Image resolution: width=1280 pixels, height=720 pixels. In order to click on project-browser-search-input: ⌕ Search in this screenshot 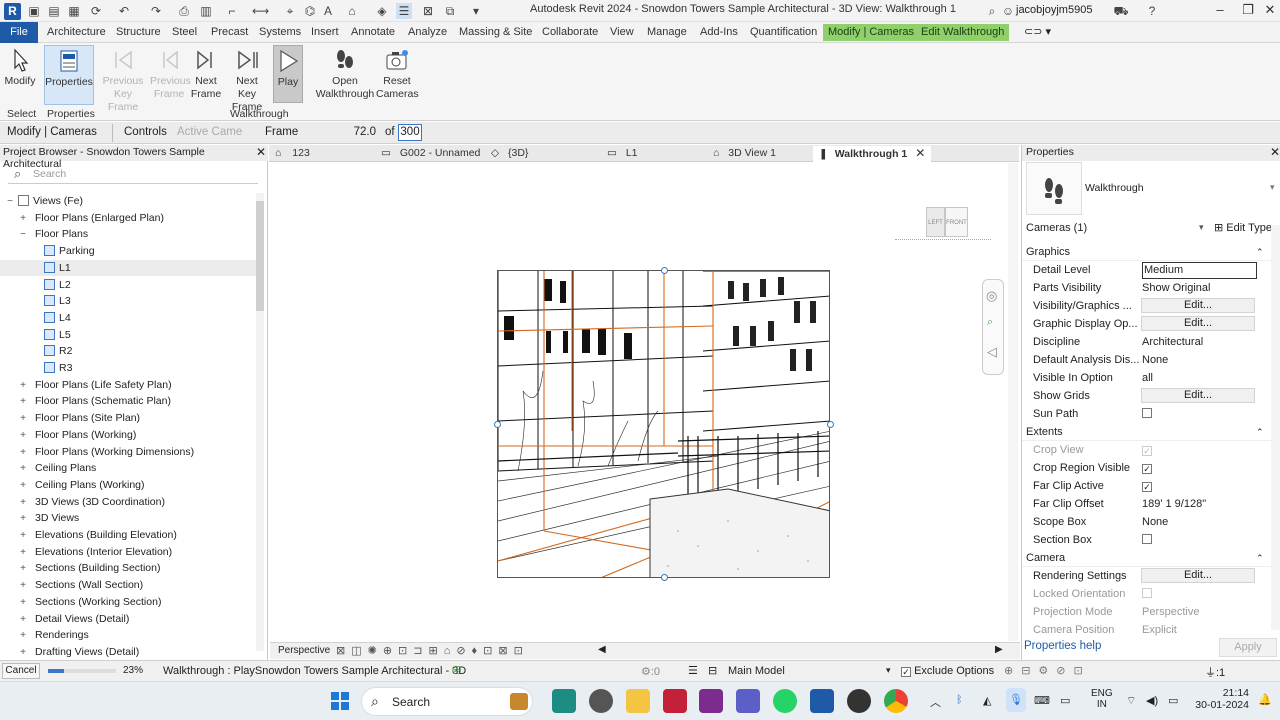, I will do `click(133, 175)`.